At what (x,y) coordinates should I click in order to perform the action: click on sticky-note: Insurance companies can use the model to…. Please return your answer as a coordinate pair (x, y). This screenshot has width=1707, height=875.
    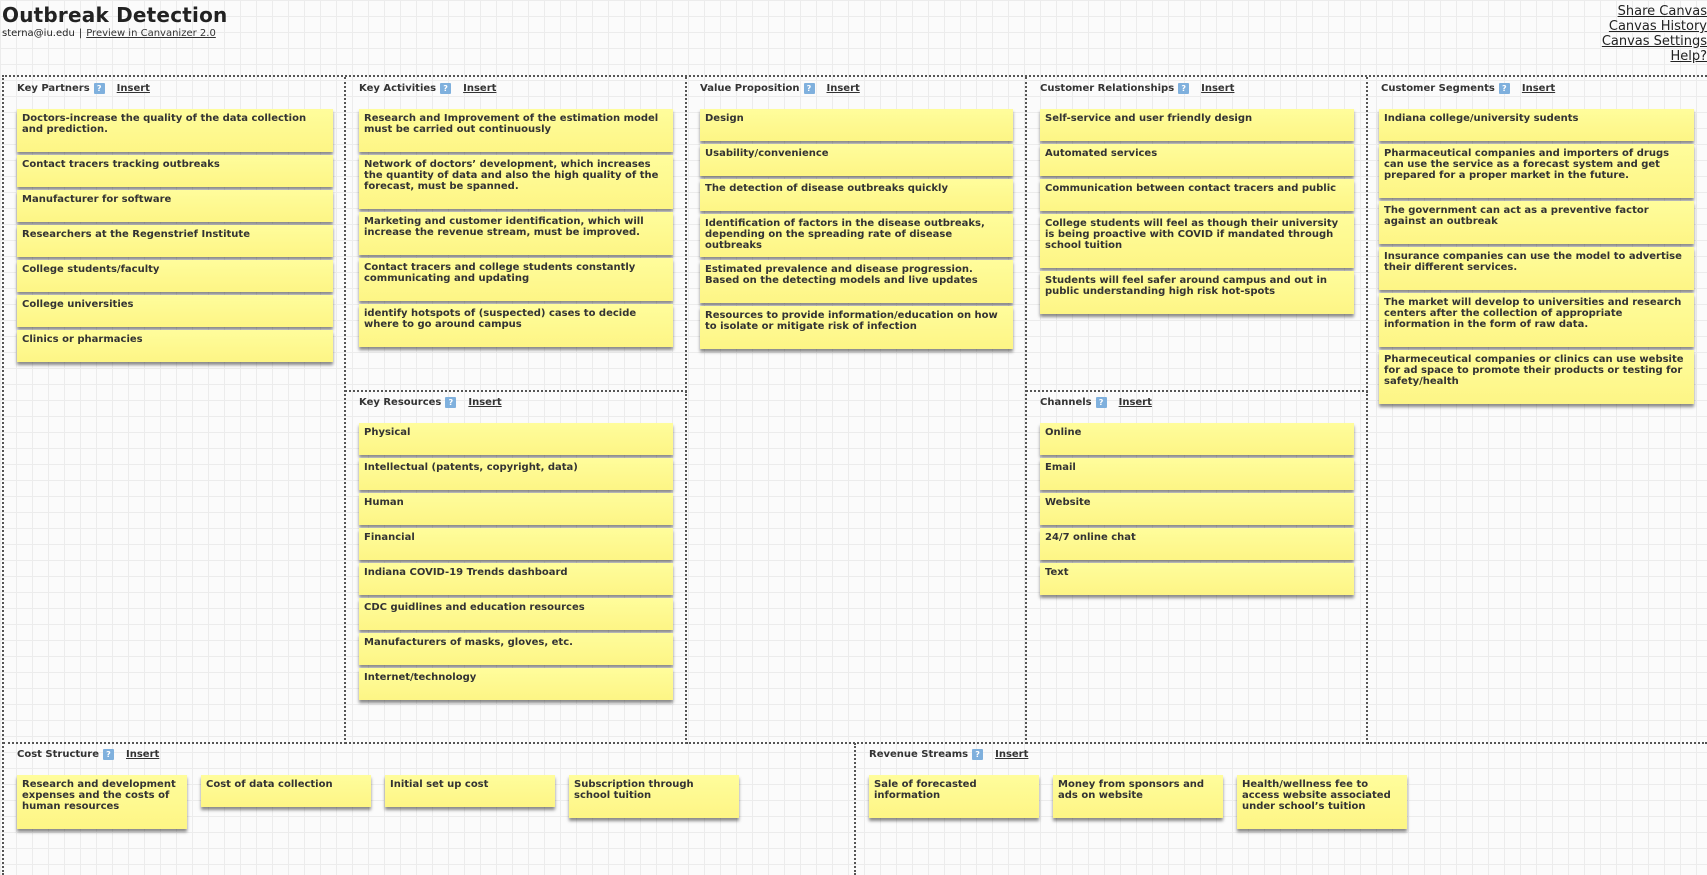
    Looking at the image, I should click on (1536, 268).